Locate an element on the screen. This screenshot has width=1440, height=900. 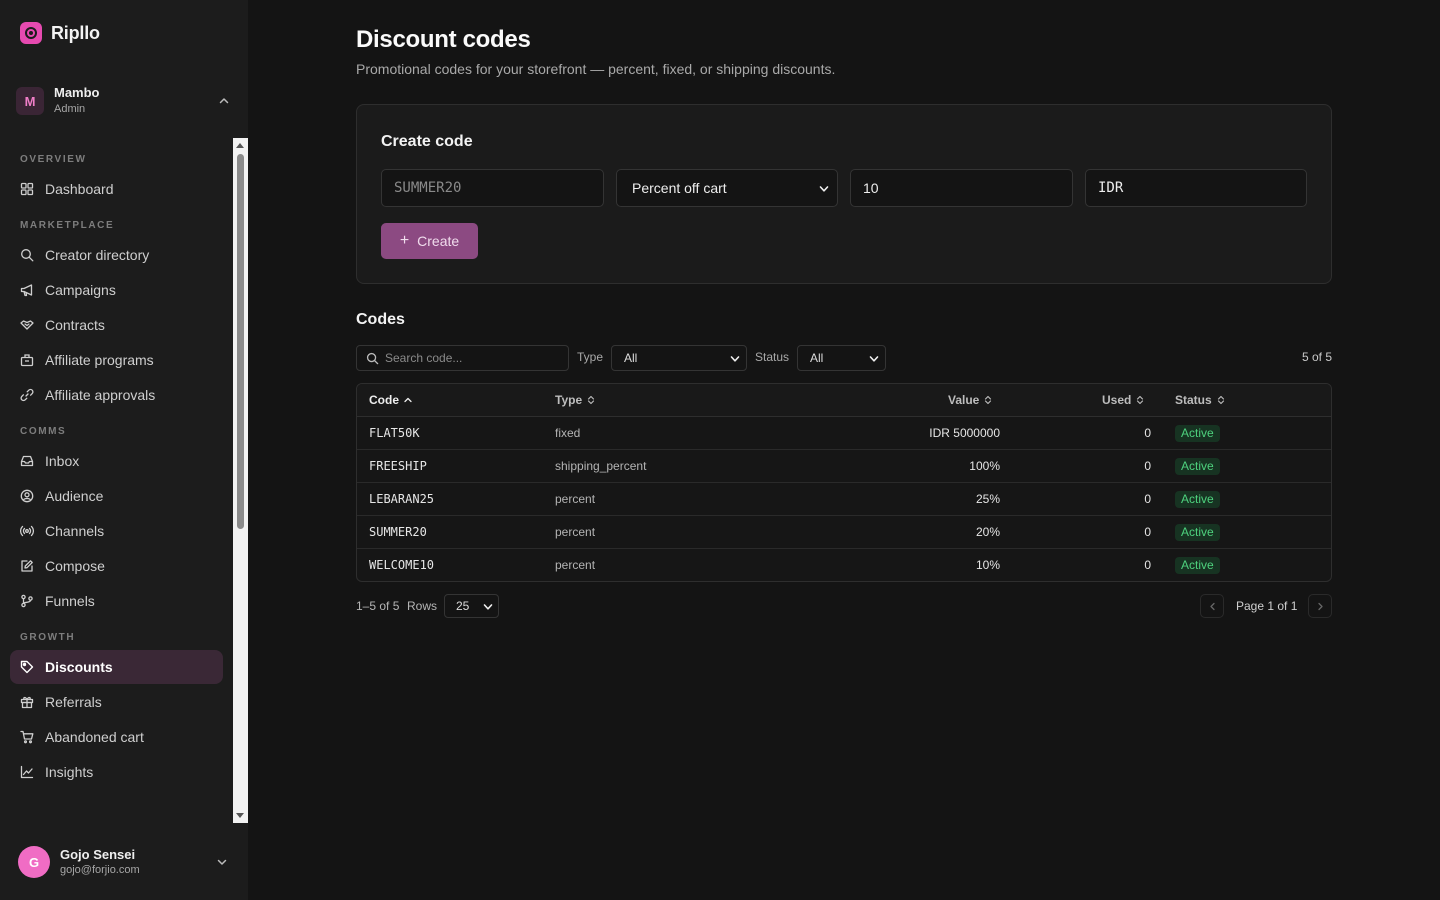
page-indicator: Page 1 of 1 is located at coordinates (1267, 606).